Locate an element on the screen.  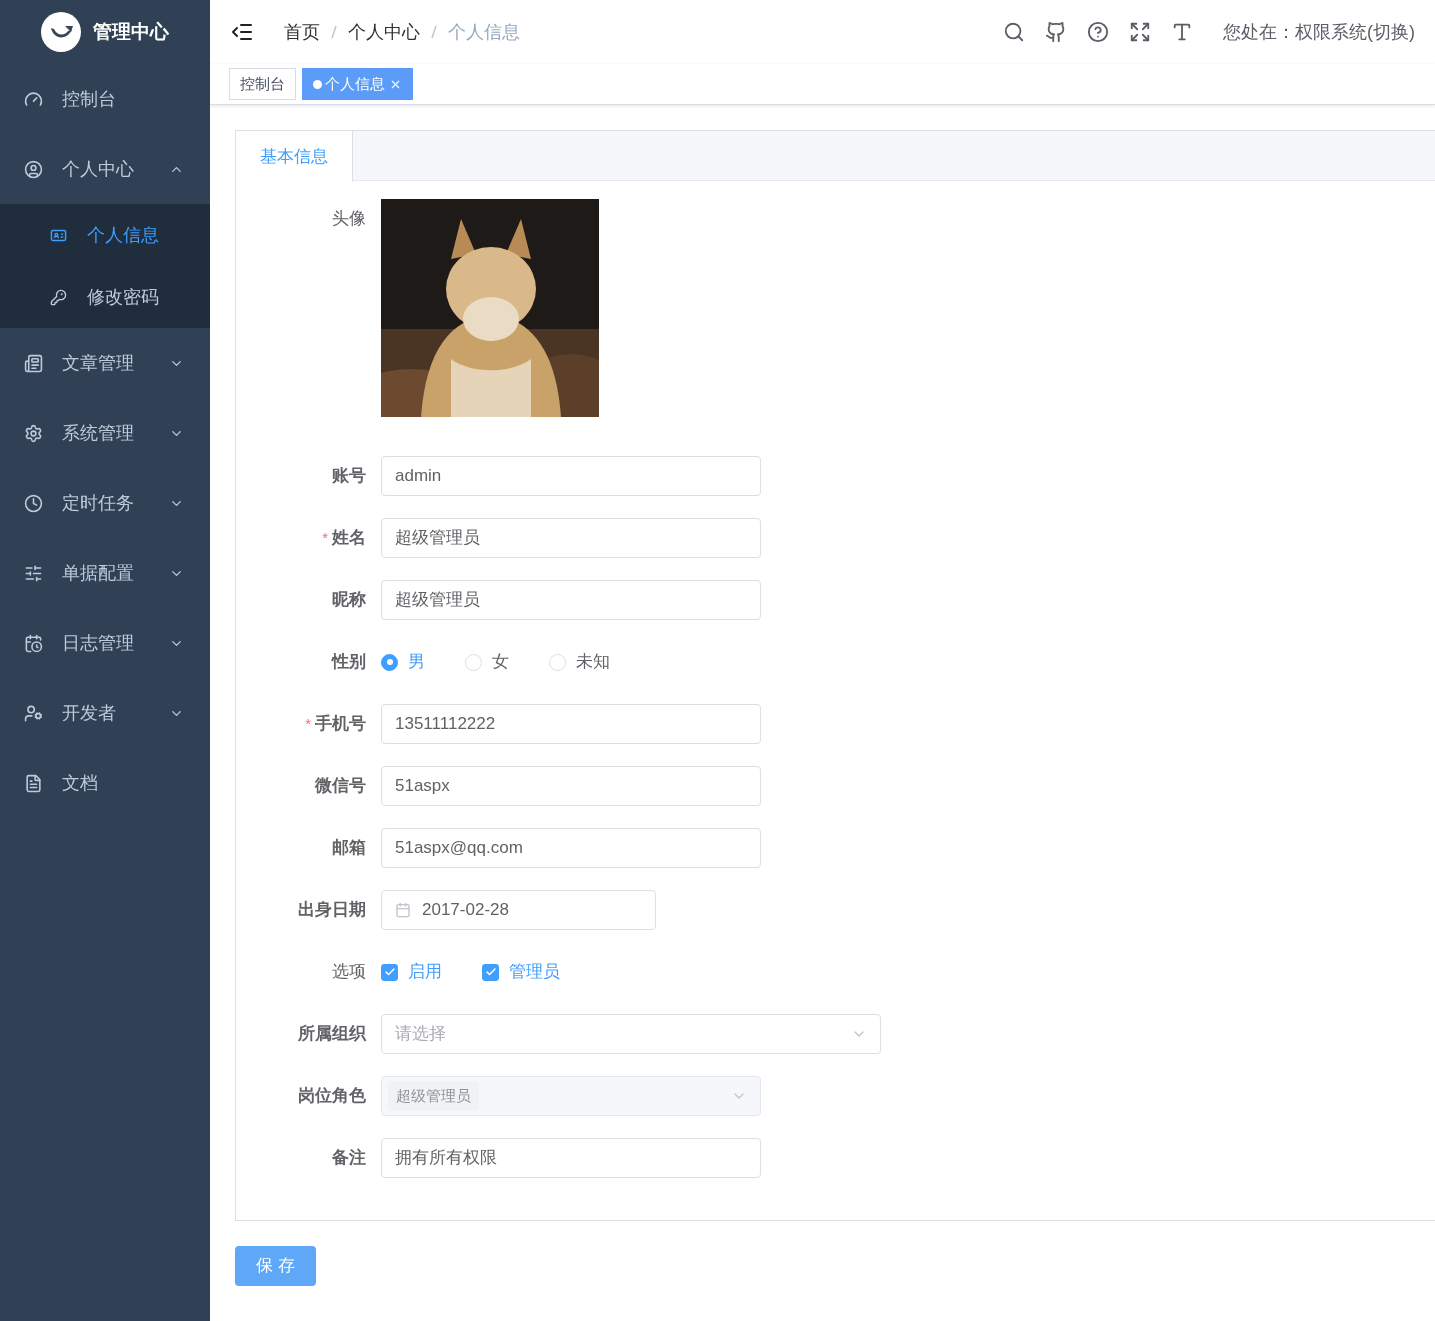
breadcrumb-link: 个人中心 is located at coordinates (384, 32).